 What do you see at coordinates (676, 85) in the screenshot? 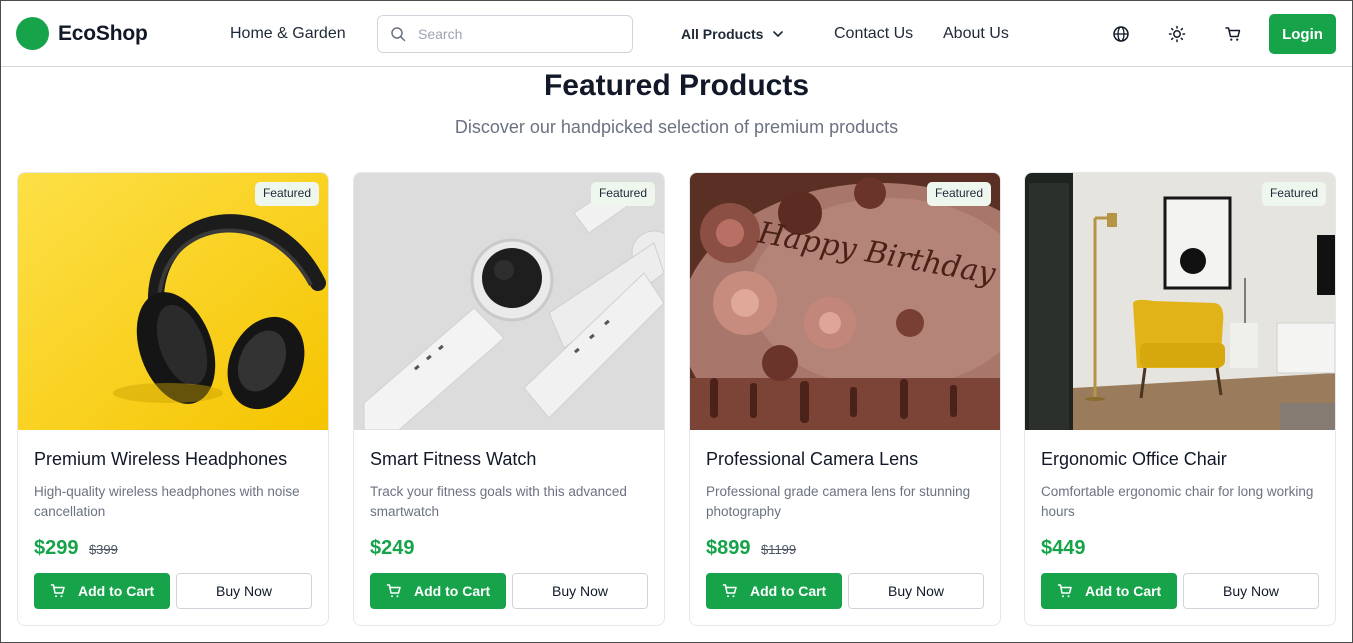
I see `page-title: Featured Products` at bounding box center [676, 85].